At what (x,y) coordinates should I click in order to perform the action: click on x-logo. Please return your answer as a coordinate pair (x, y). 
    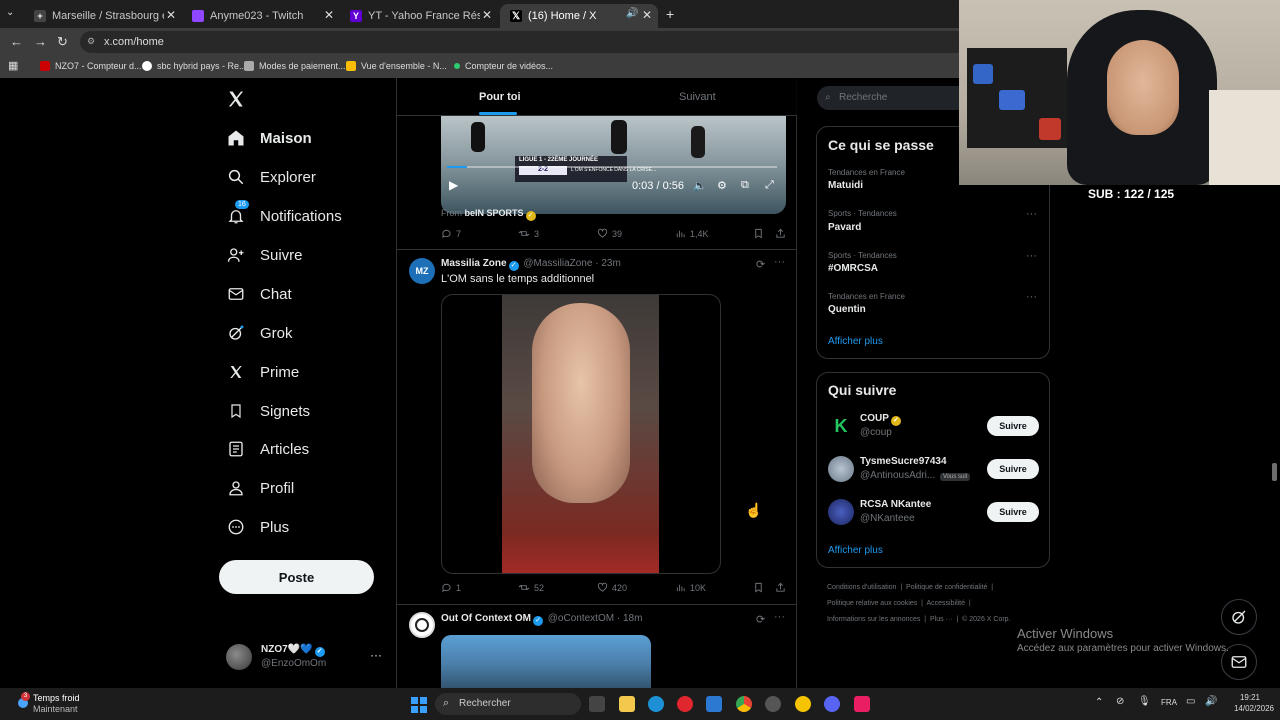
    Looking at the image, I should click on (236, 99).